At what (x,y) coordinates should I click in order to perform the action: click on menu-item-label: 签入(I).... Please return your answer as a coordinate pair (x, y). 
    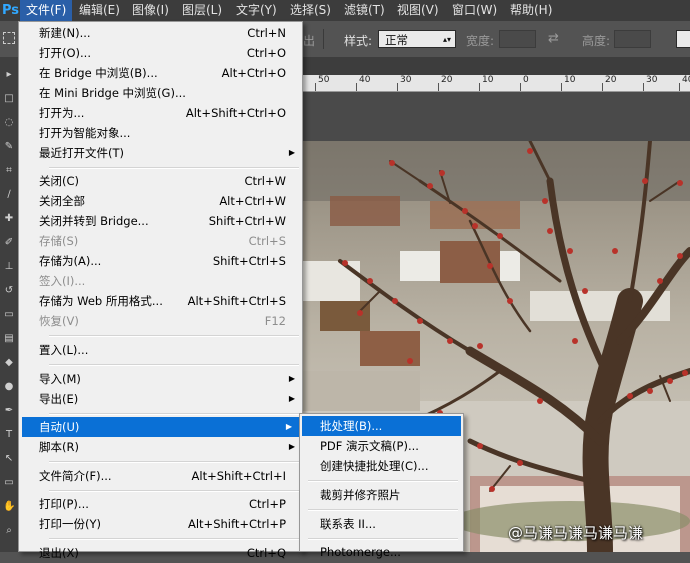
    Looking at the image, I should click on (62, 281).